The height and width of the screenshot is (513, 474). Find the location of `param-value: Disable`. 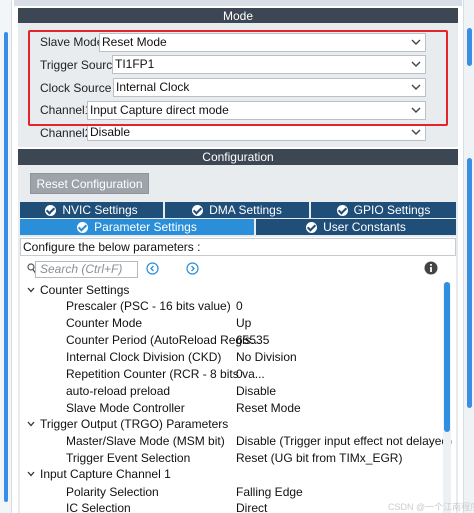

param-value: Disable is located at coordinates (256, 391).